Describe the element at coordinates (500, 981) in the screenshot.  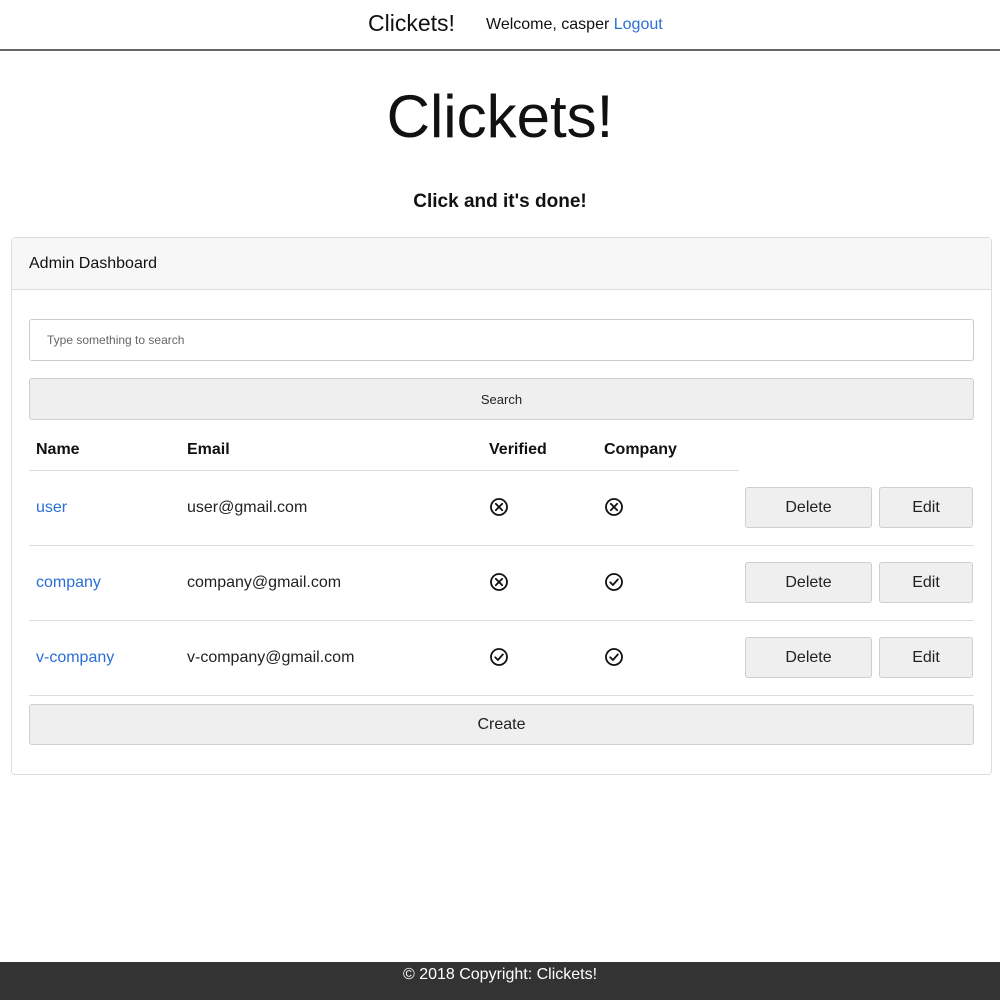
I see `footer: © 2018 Copyright: Clickets!` at that location.